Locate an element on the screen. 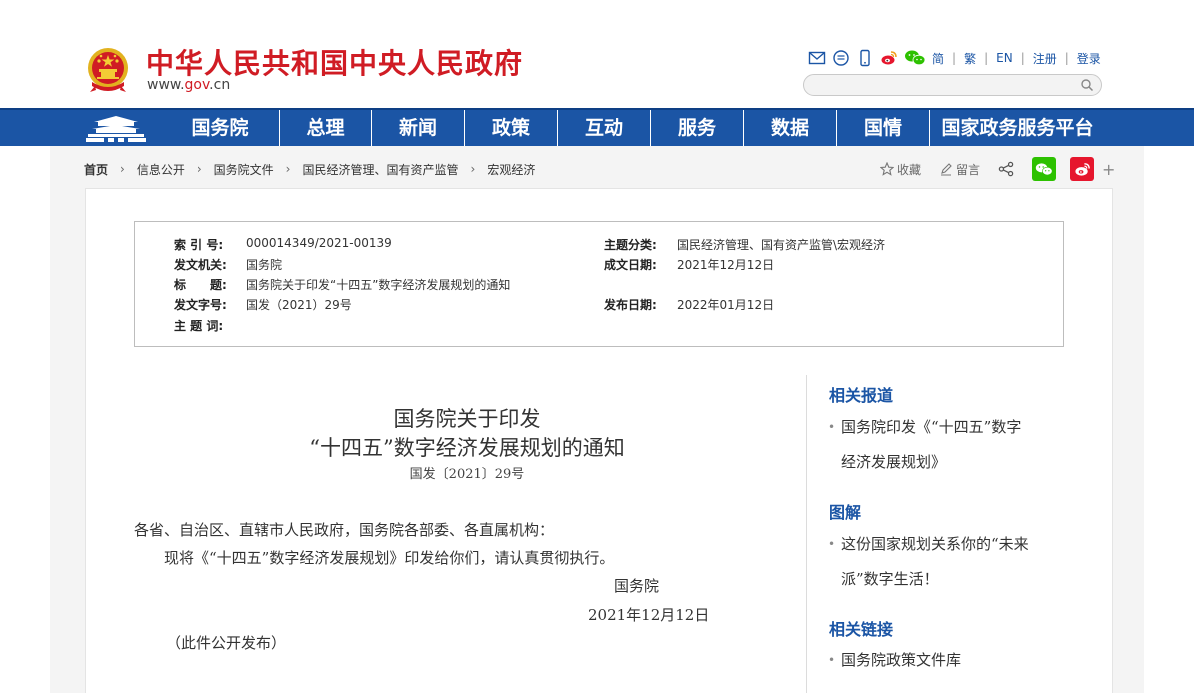 Image resolution: width=1194 pixels, height=693 pixels. meta-keywords-label: 主 题 词: is located at coordinates (199, 326).